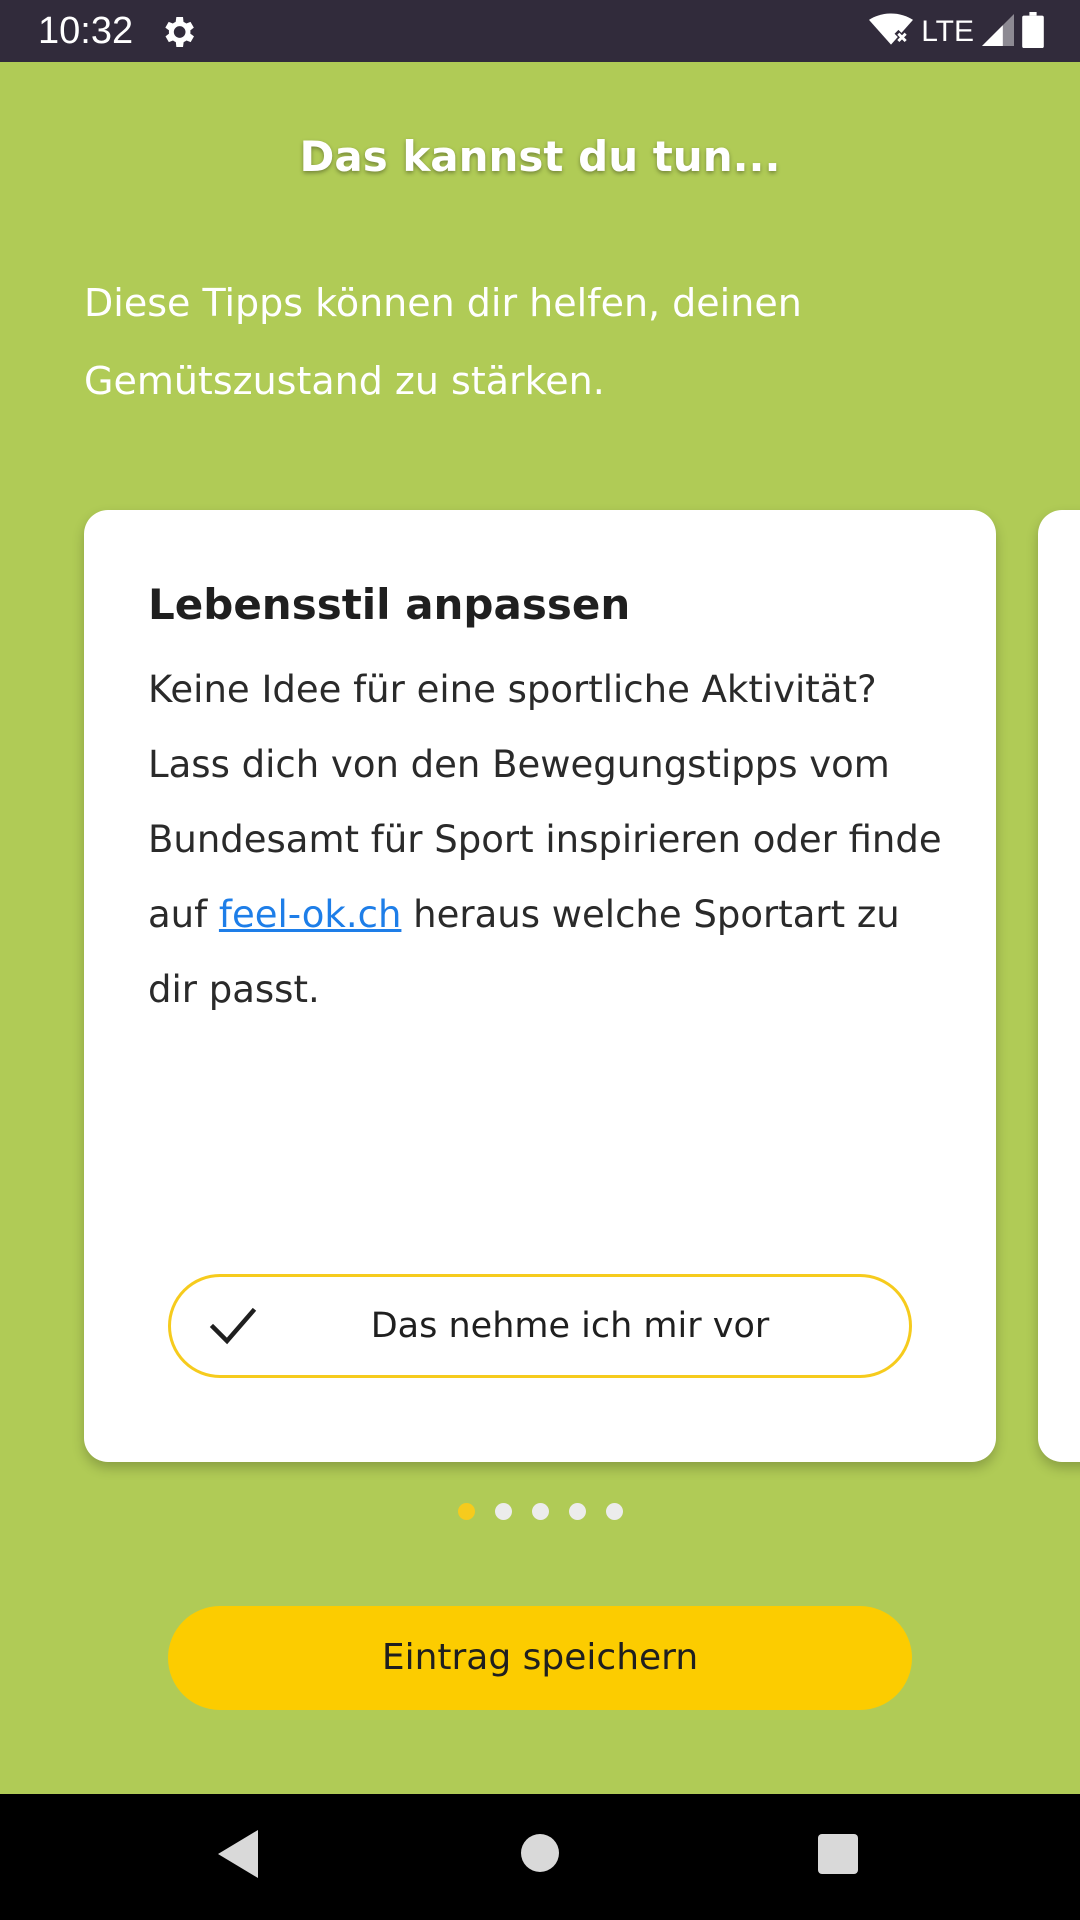 This screenshot has height=1920, width=1080. Describe the element at coordinates (838, 1854) in the screenshot. I see `recents-icon` at that location.